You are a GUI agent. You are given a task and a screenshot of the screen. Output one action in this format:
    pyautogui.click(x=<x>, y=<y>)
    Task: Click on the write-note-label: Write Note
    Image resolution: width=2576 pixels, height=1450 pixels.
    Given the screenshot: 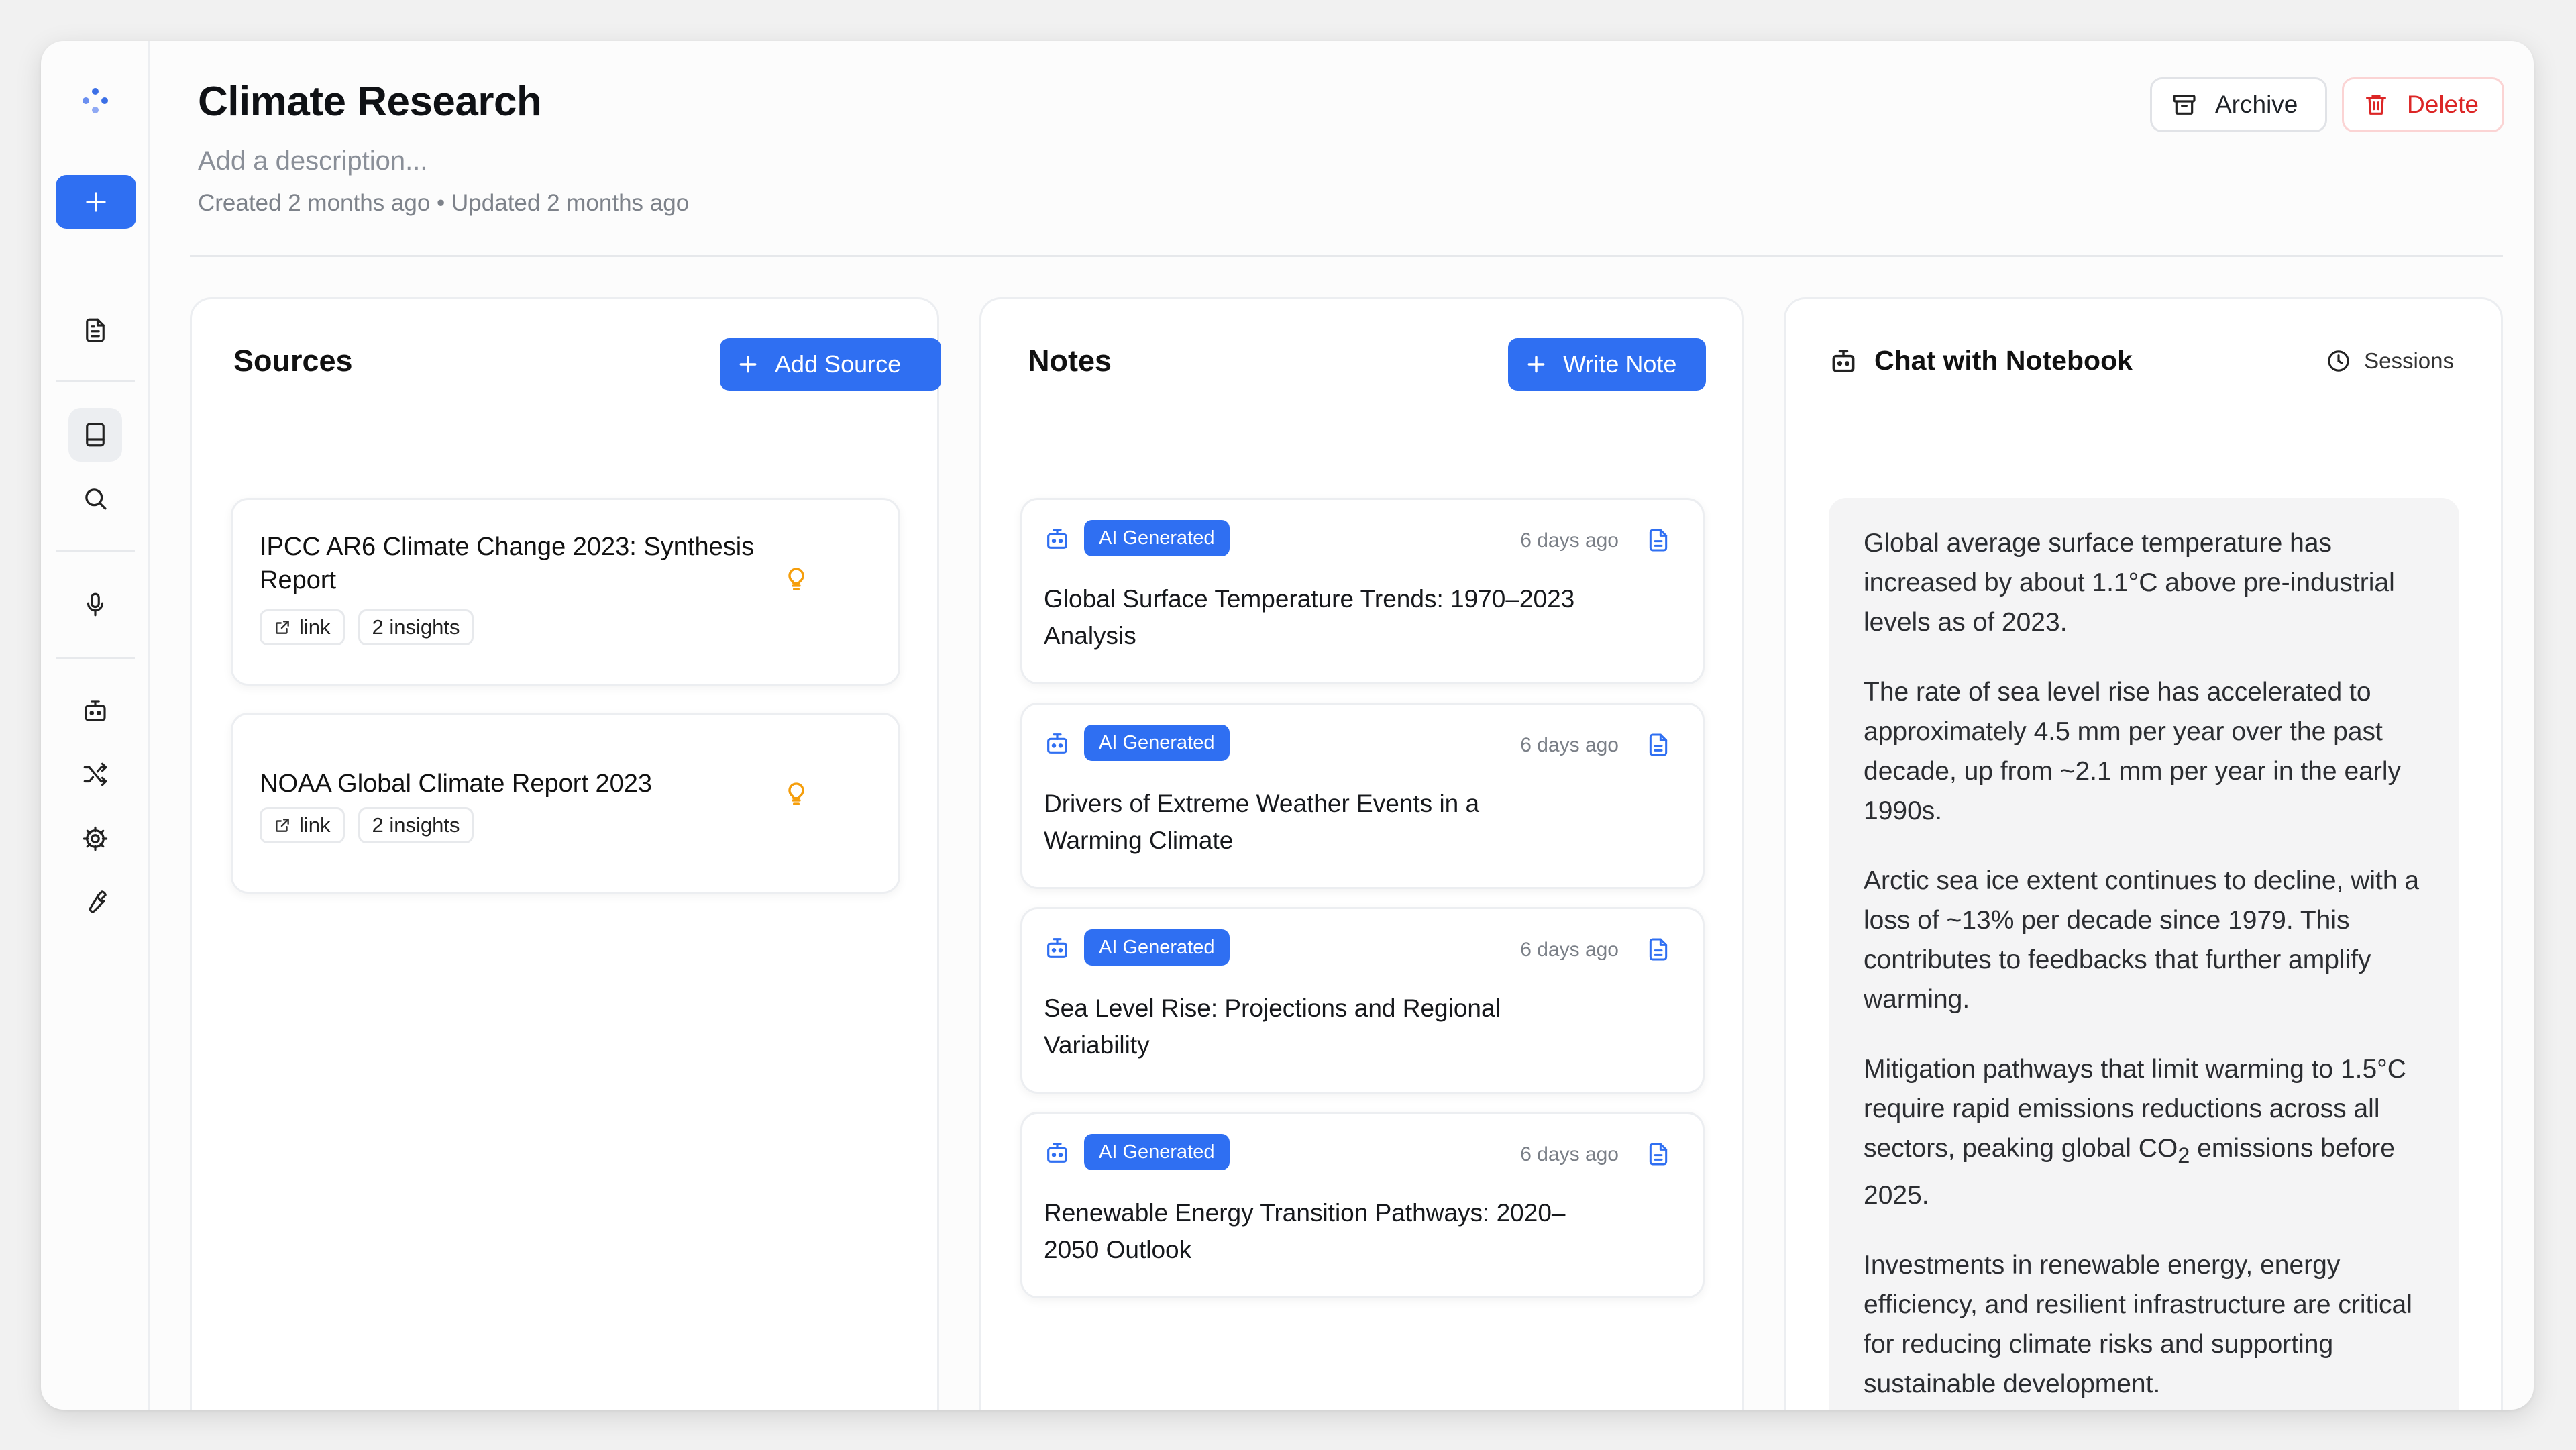 What is the action you would take?
    pyautogui.click(x=1620, y=364)
    